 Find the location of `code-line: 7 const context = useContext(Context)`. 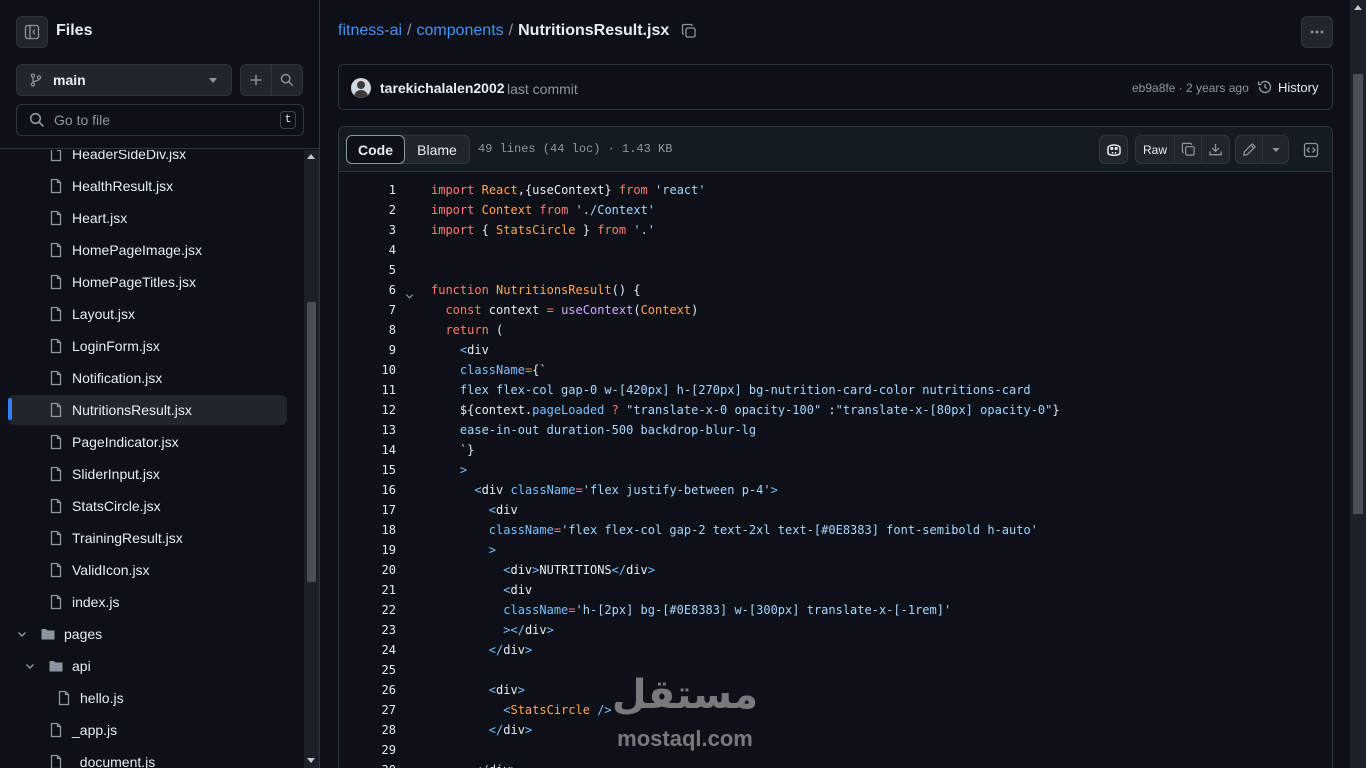

code-line: 7 const context = useContext(Context) is located at coordinates (835, 310).